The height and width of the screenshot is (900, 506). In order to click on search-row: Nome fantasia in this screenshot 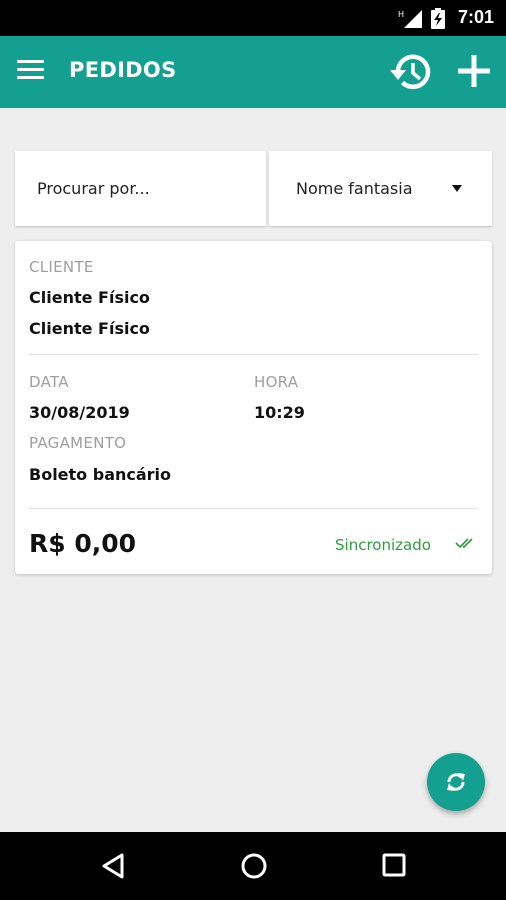, I will do `click(253, 188)`.